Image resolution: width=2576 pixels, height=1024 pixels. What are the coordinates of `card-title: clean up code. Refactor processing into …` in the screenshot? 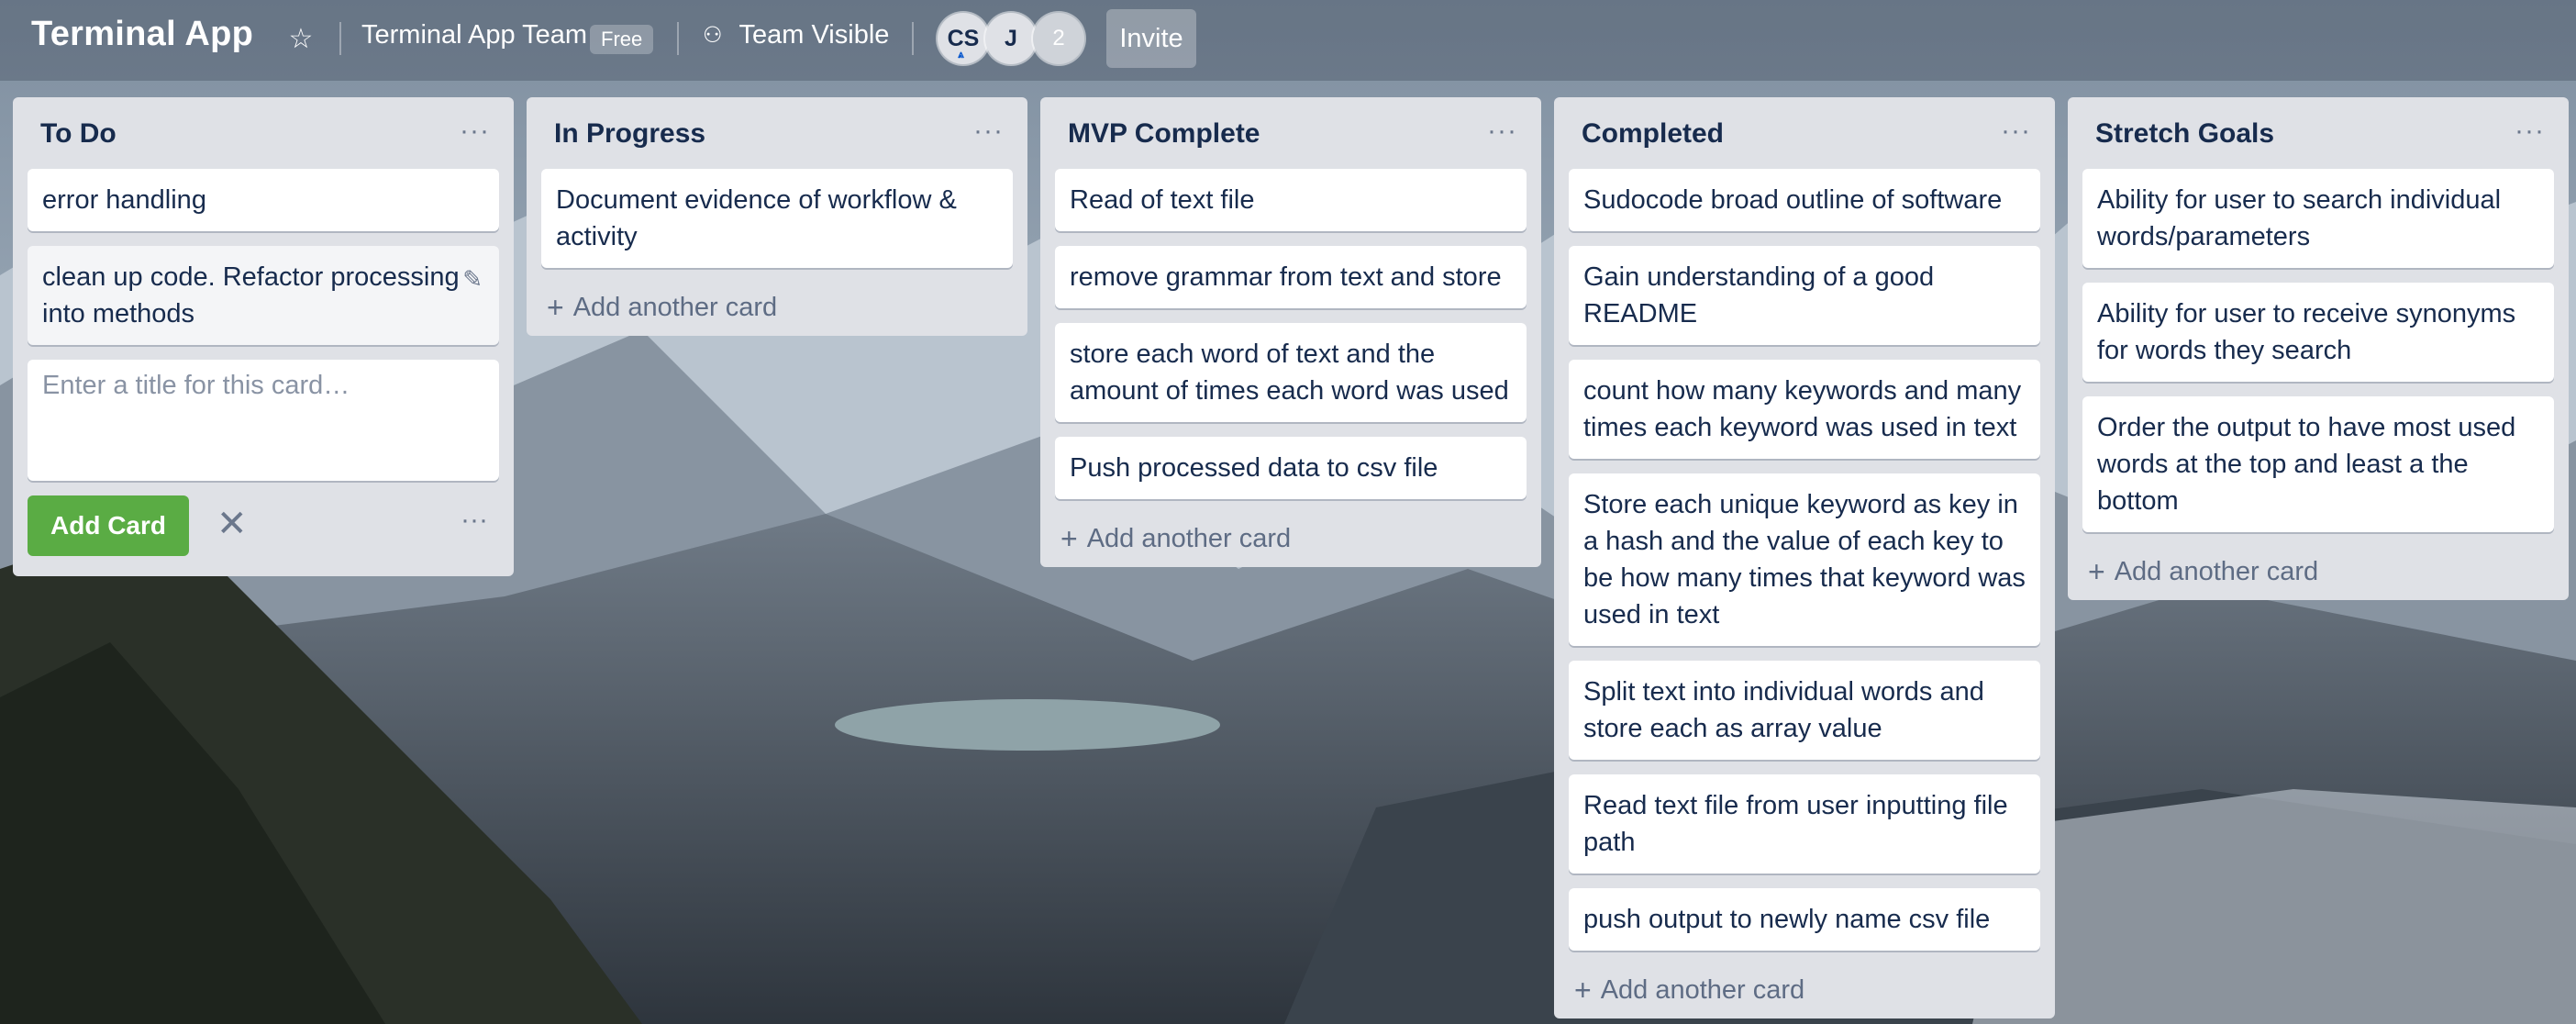 It's located at (251, 295).